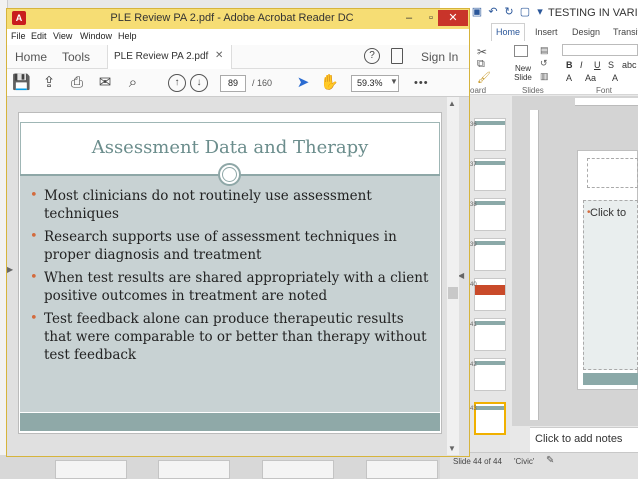  I want to click on scroll-down-icon: ▼, so click(452, 448).